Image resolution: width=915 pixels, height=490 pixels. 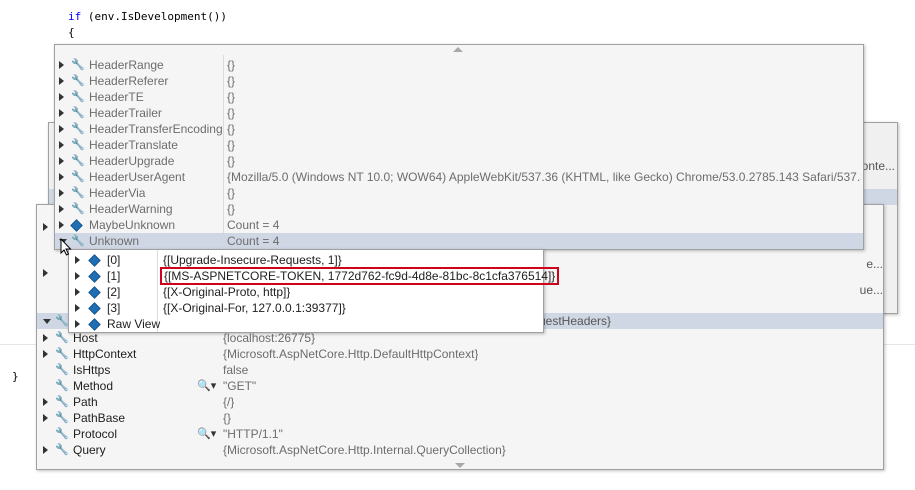 What do you see at coordinates (116, 97) in the screenshot?
I see `row-name: HeaderTE` at bounding box center [116, 97].